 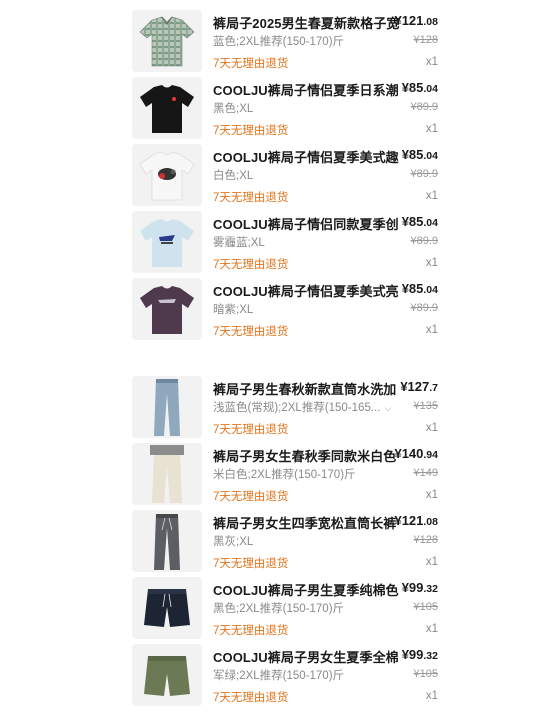 What do you see at coordinates (303, 675) in the screenshot?
I see `product-spec: 军绿;2XL推荐(150-170)斤` at bounding box center [303, 675].